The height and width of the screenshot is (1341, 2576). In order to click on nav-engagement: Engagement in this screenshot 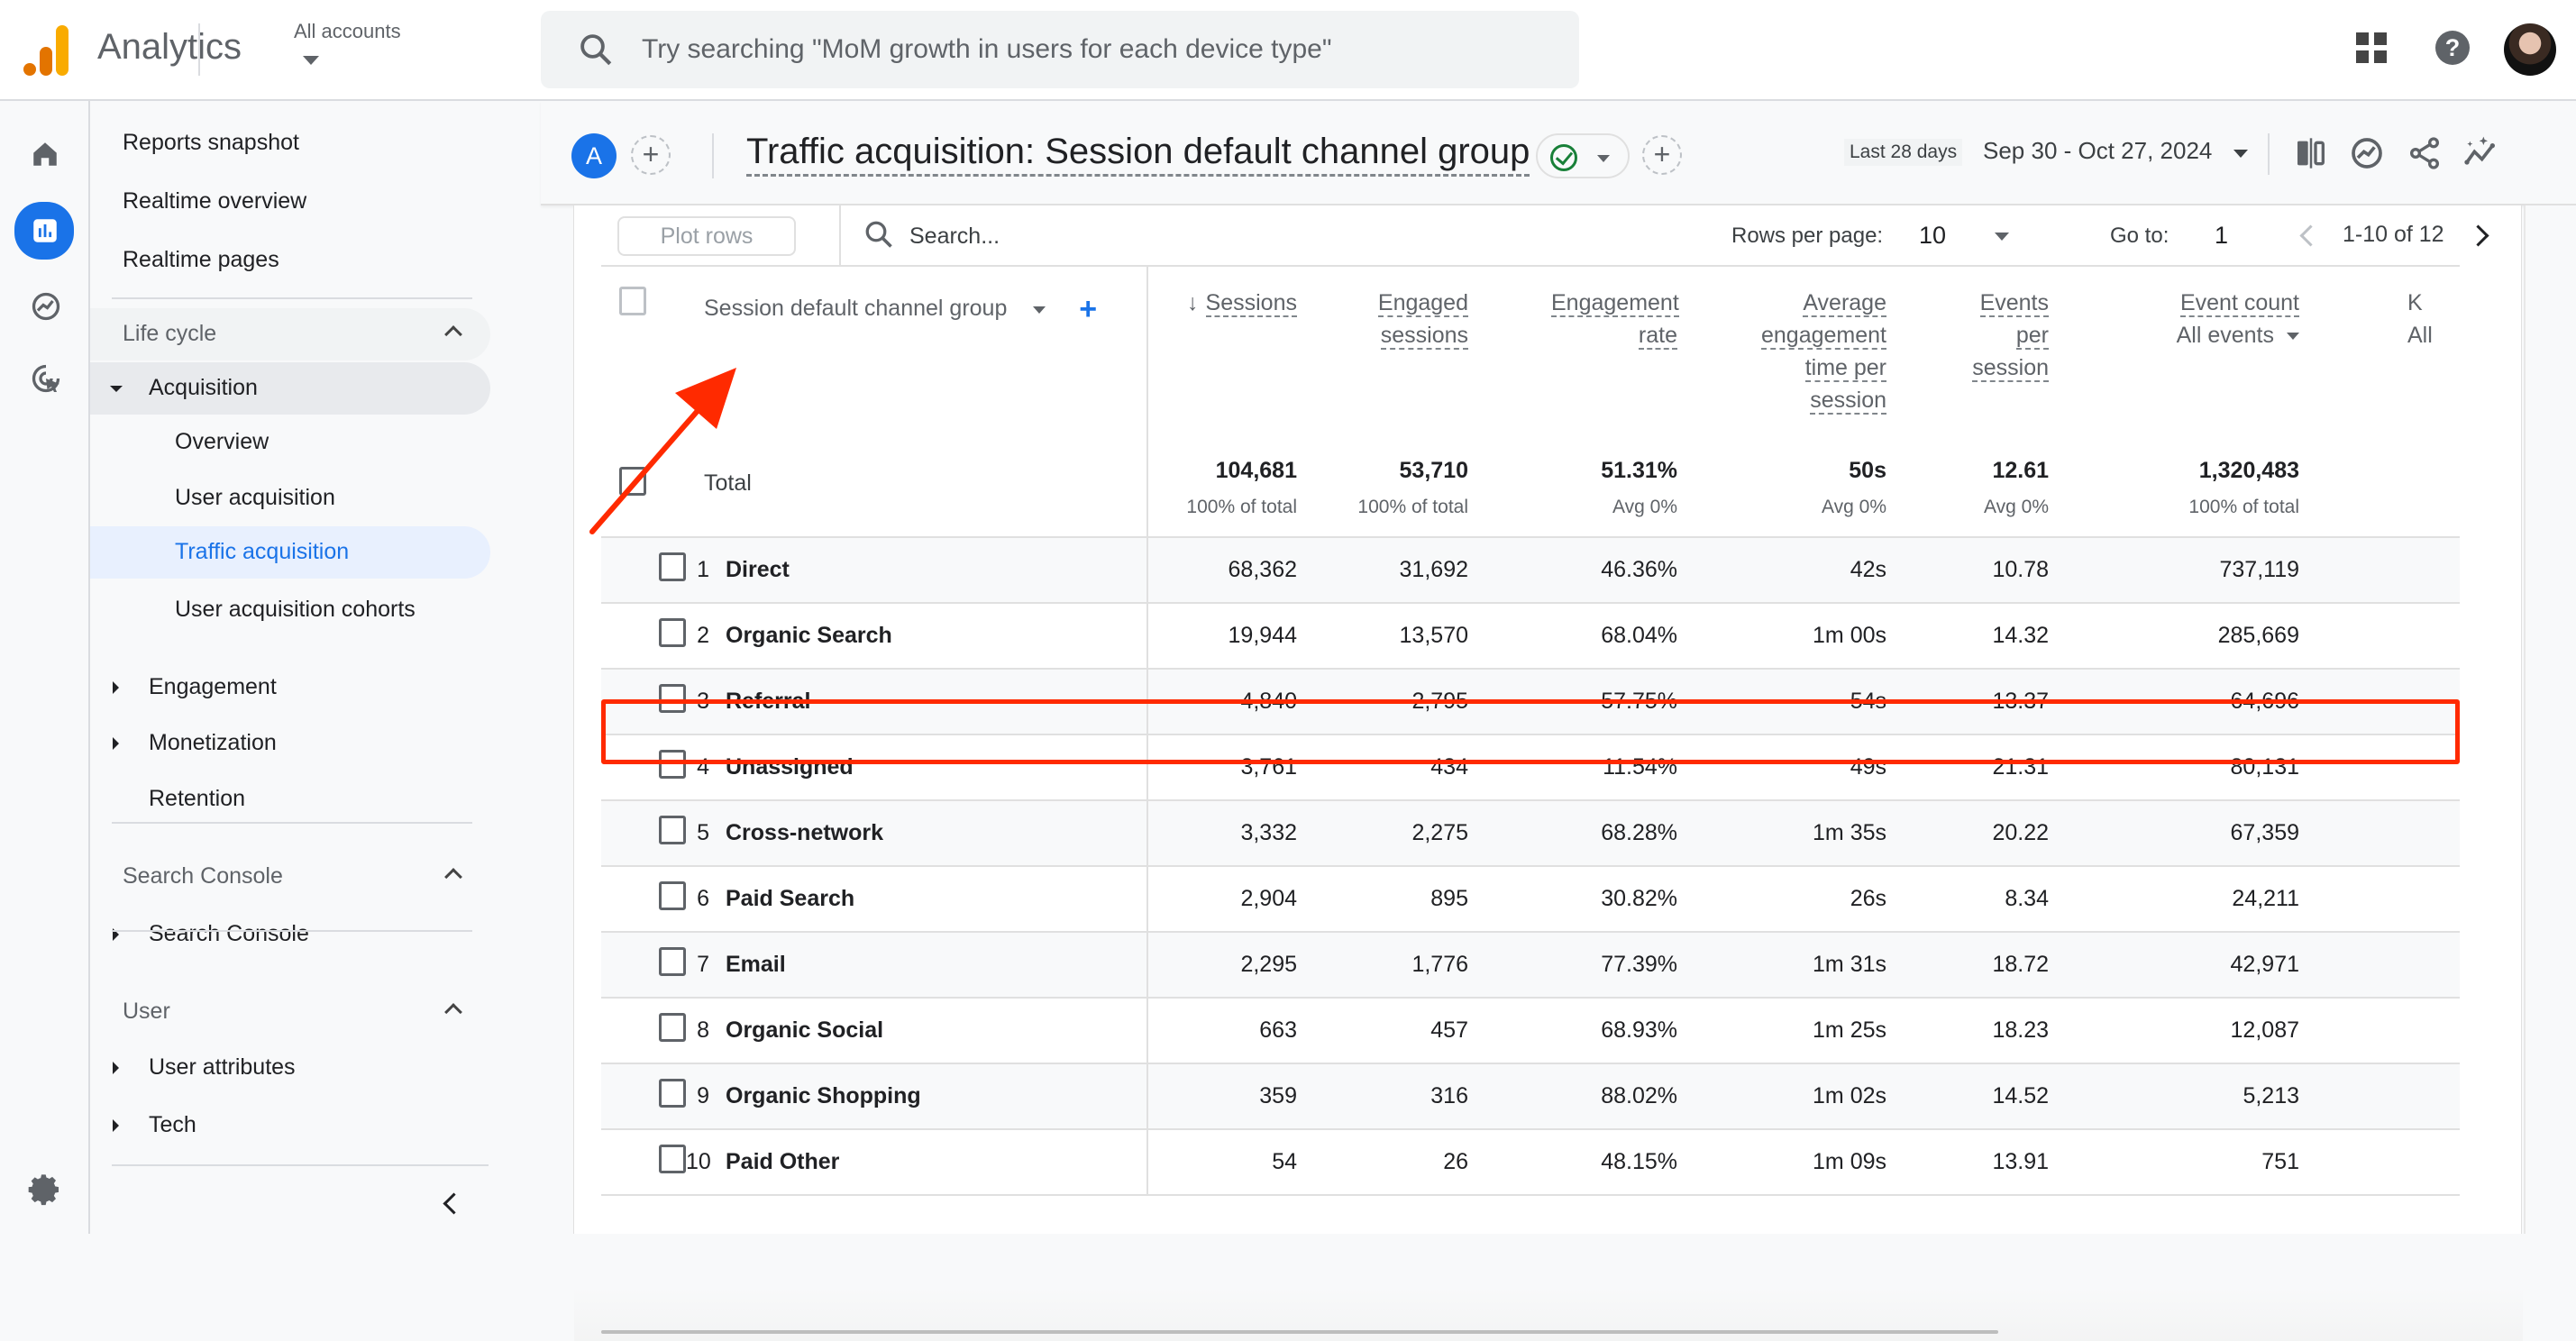, I will do `click(290, 688)`.